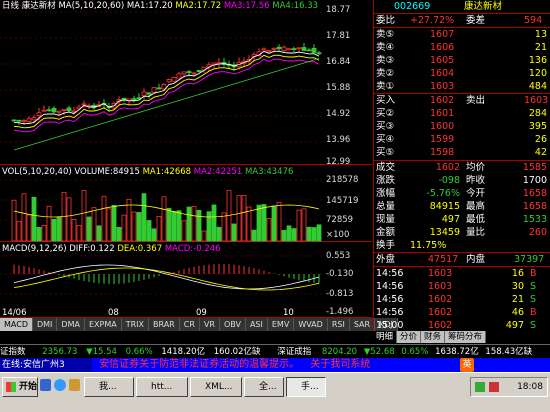  Describe the element at coordinates (462, 47) in the screenshot. I see `sell-level-row: 卖④ 1606 21` at that location.